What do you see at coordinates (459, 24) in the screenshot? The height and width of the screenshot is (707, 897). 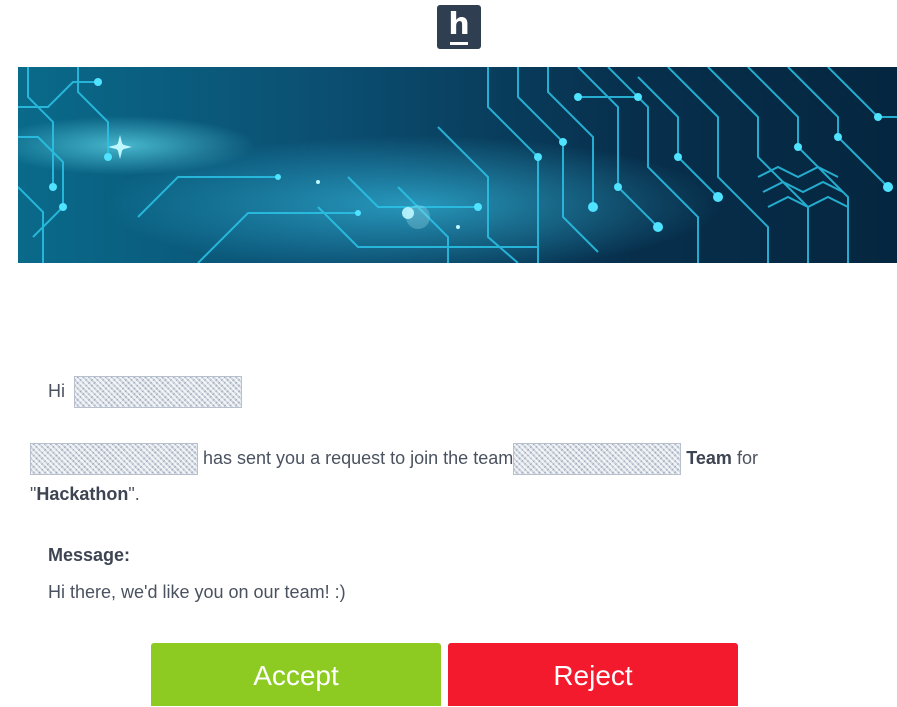 I see `logo-letter: h` at bounding box center [459, 24].